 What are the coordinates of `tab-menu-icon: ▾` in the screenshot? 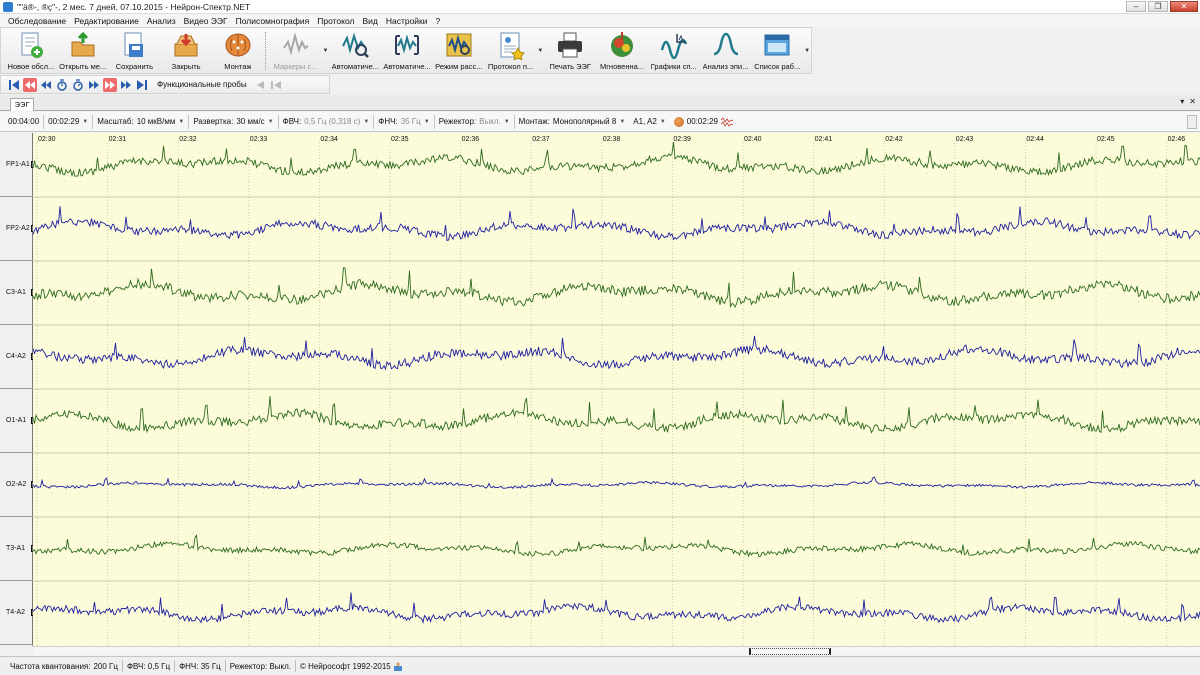 It's located at (1182, 101).